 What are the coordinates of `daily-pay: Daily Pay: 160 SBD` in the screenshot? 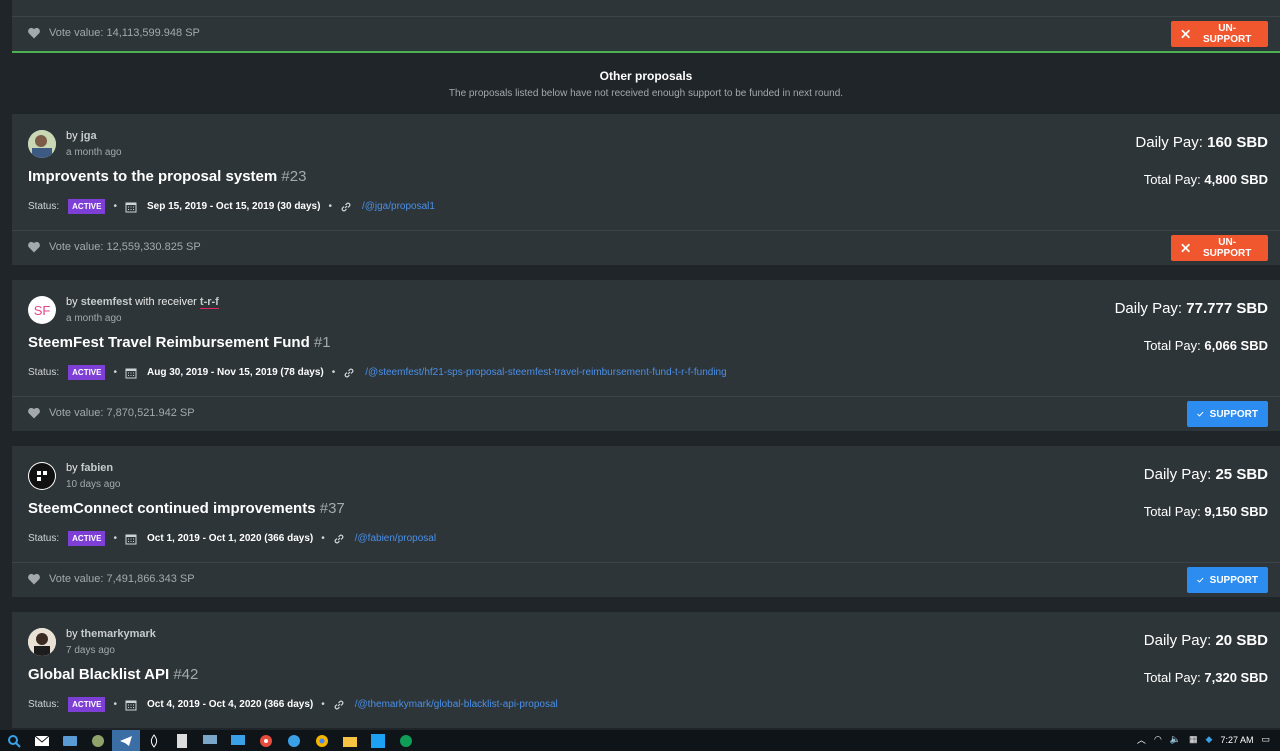 It's located at (1201, 142).